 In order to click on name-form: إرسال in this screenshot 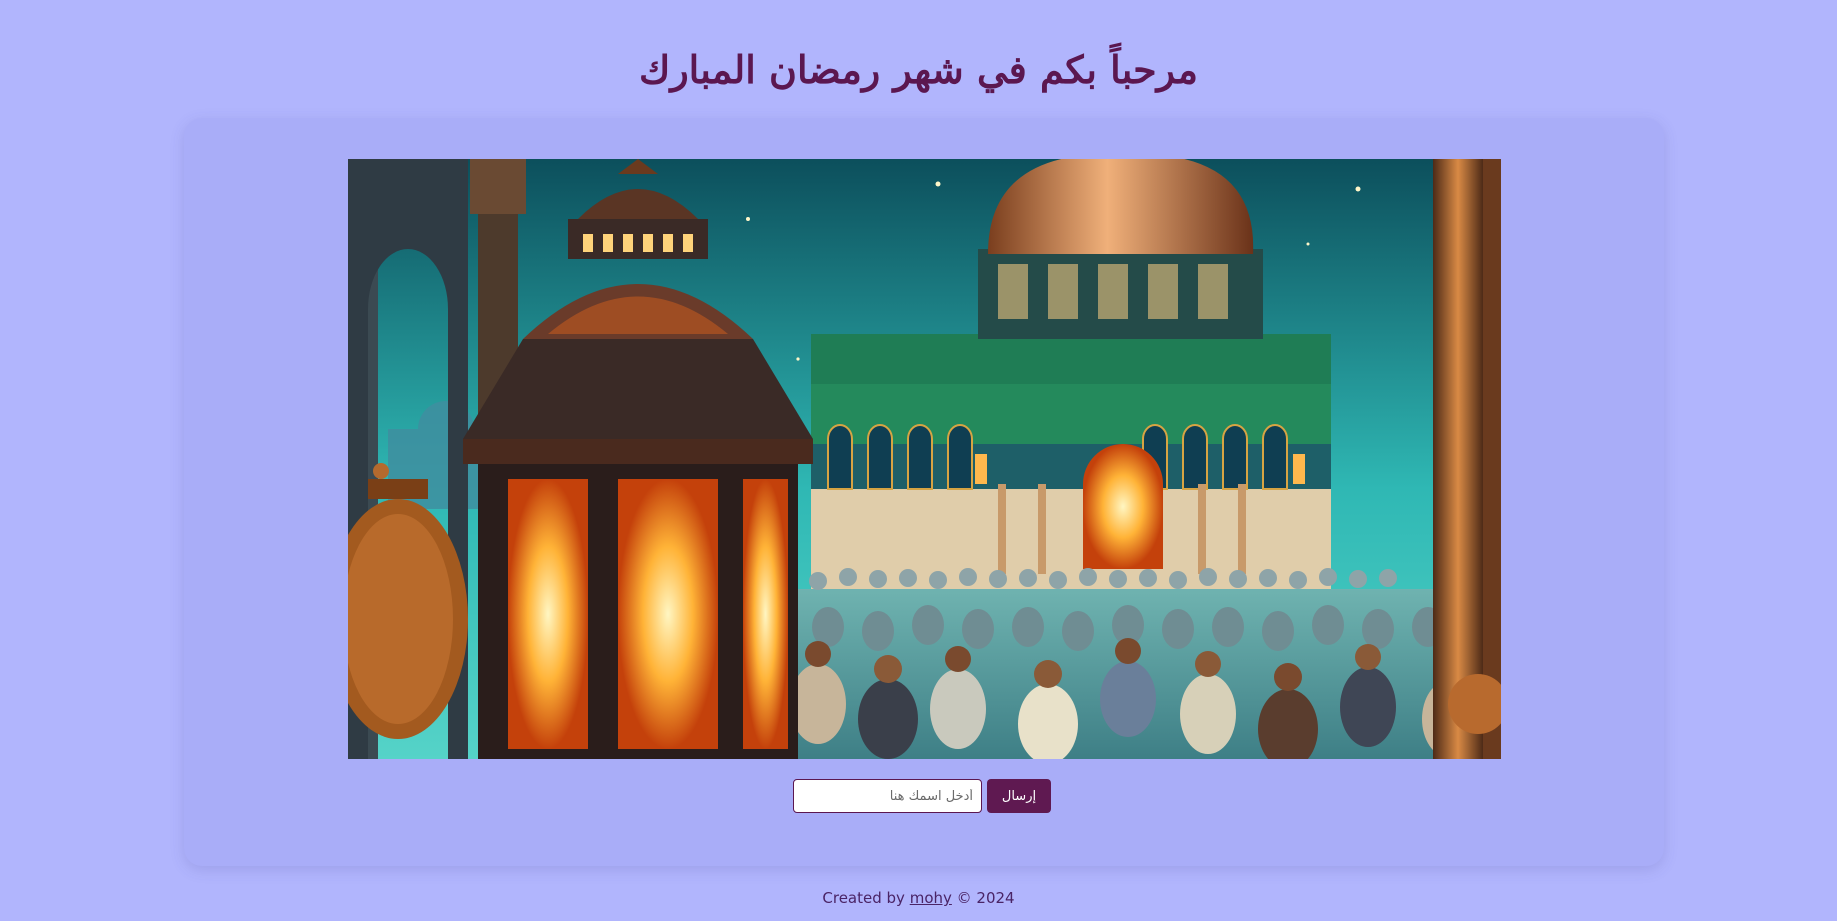, I will do `click(922, 797)`.